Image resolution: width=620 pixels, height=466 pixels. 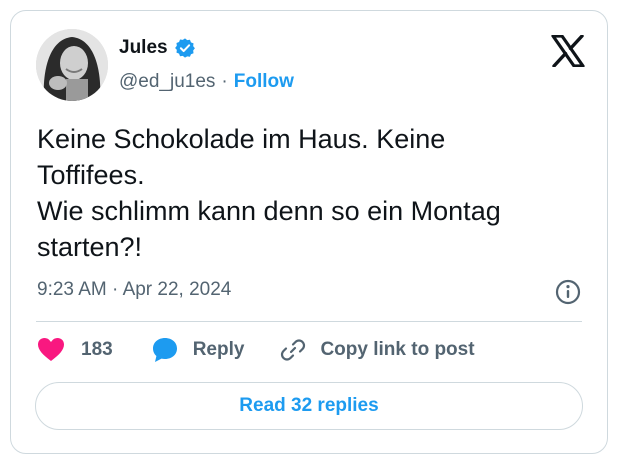 I want to click on avatar, so click(x=72, y=65).